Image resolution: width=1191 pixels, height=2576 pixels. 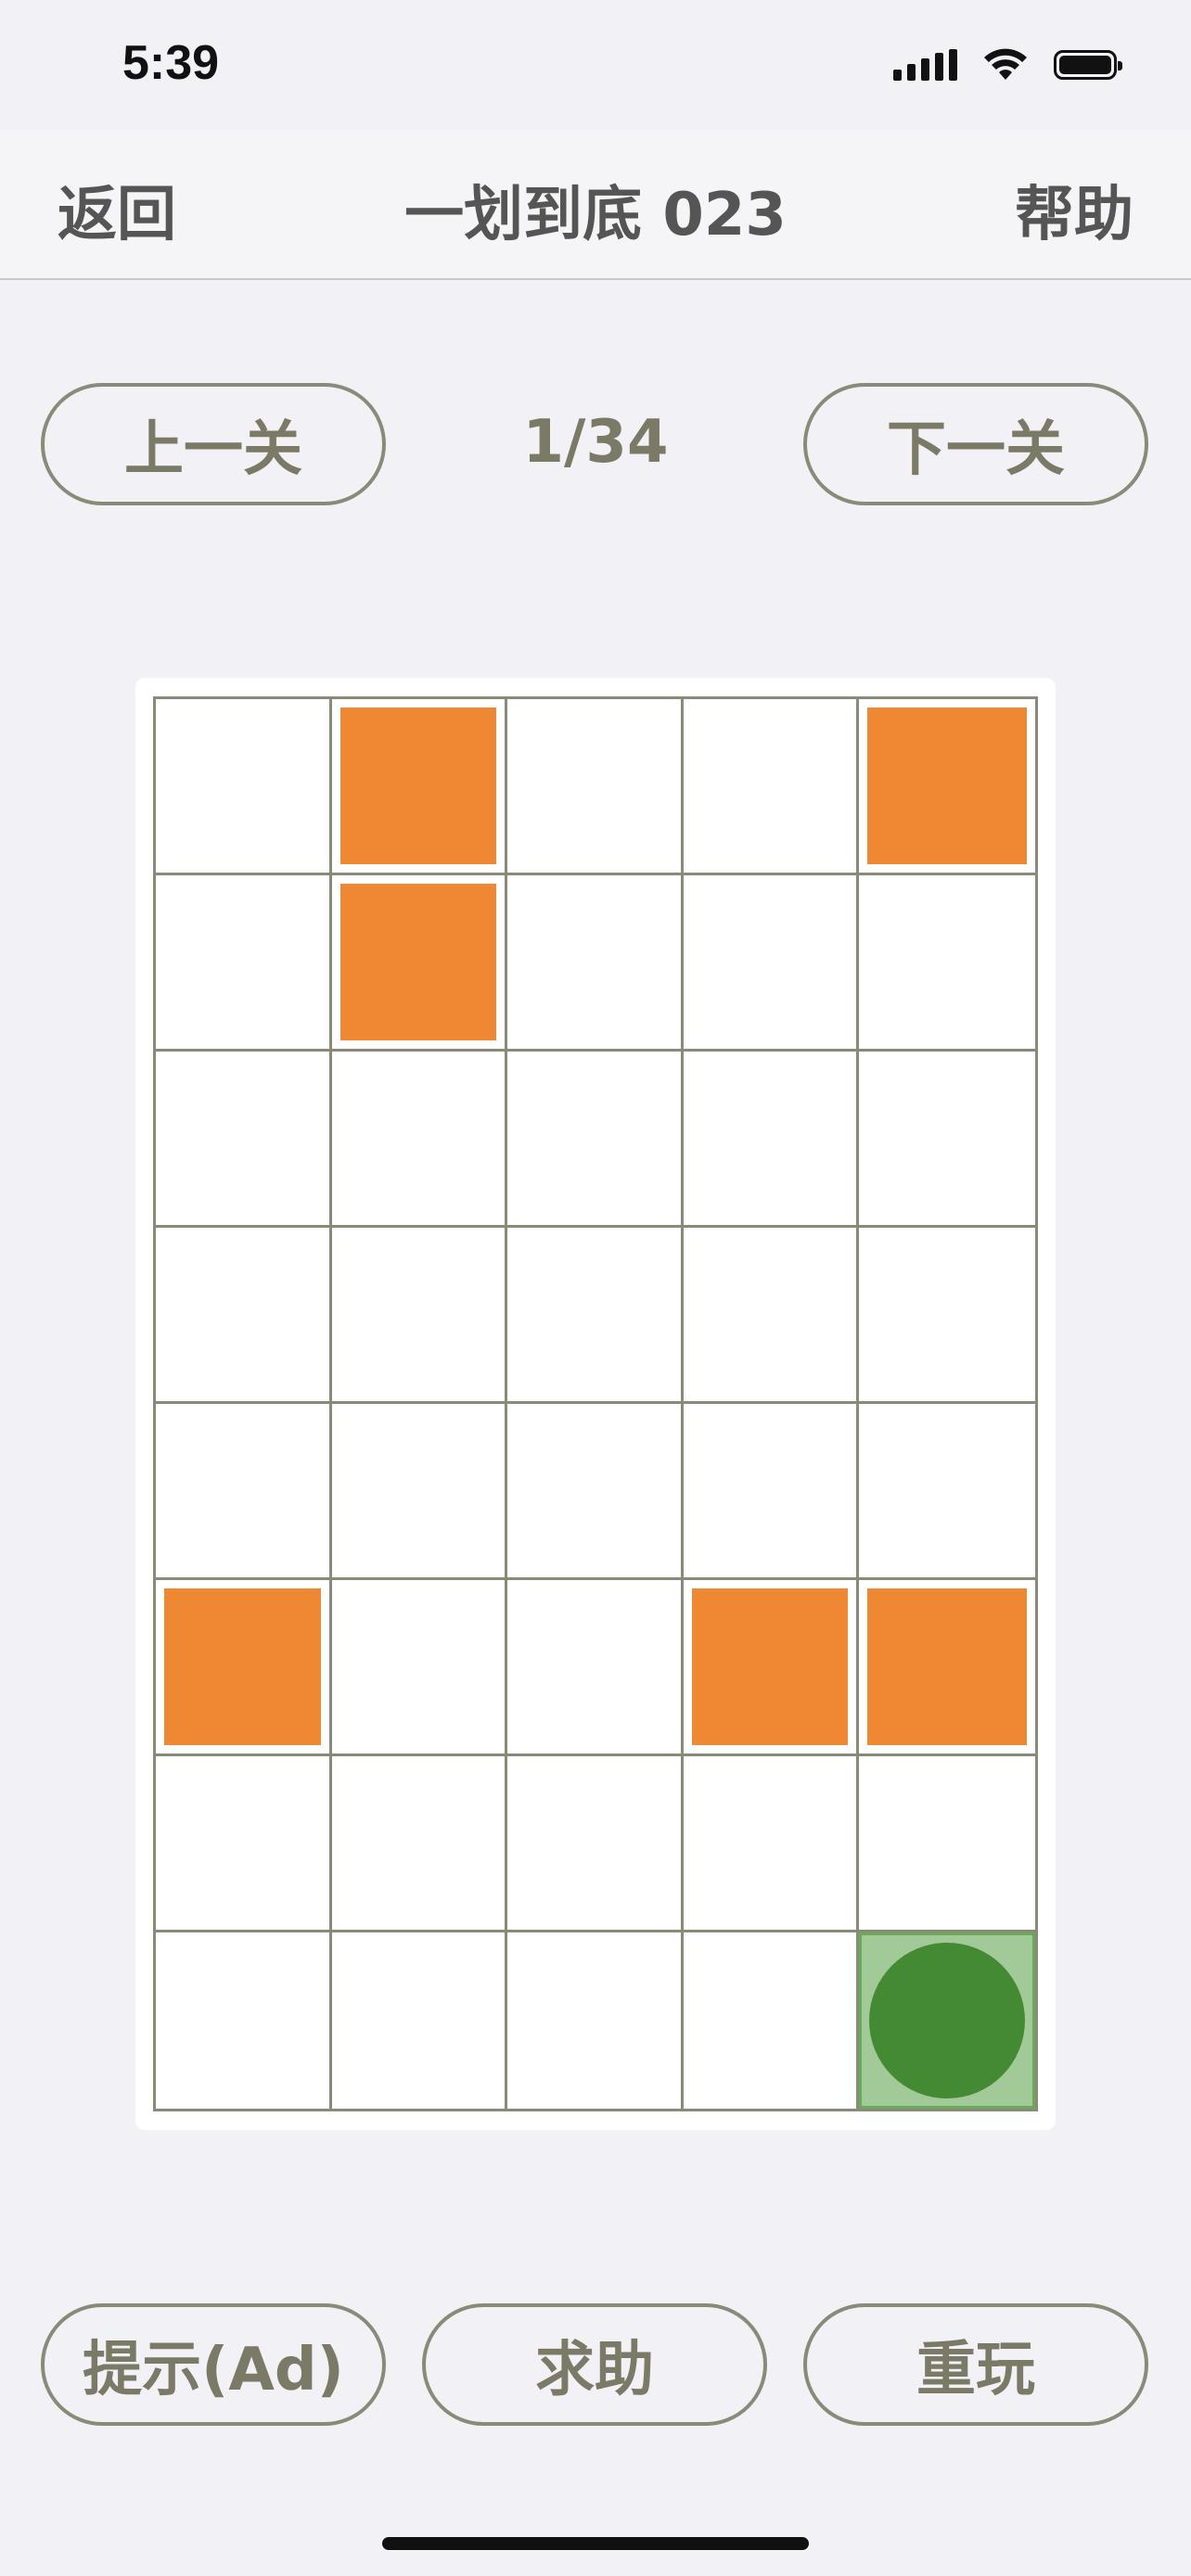 What do you see at coordinates (171, 63) in the screenshot?
I see `status-time: 5:39` at bounding box center [171, 63].